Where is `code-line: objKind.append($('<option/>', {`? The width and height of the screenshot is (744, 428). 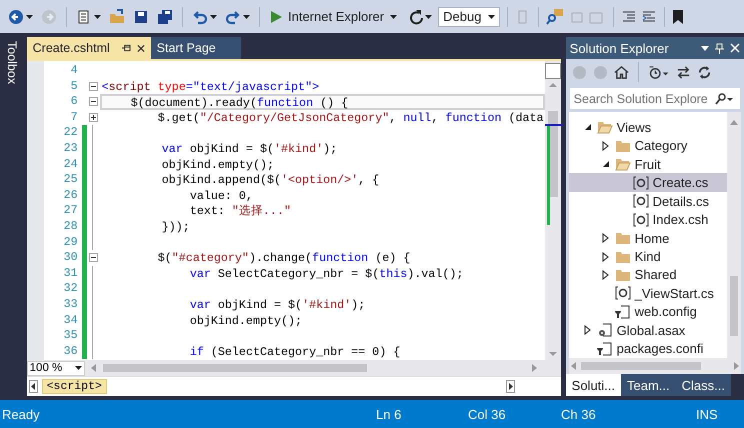 code-line: objKind.append($('<option/>', { is located at coordinates (270, 180).